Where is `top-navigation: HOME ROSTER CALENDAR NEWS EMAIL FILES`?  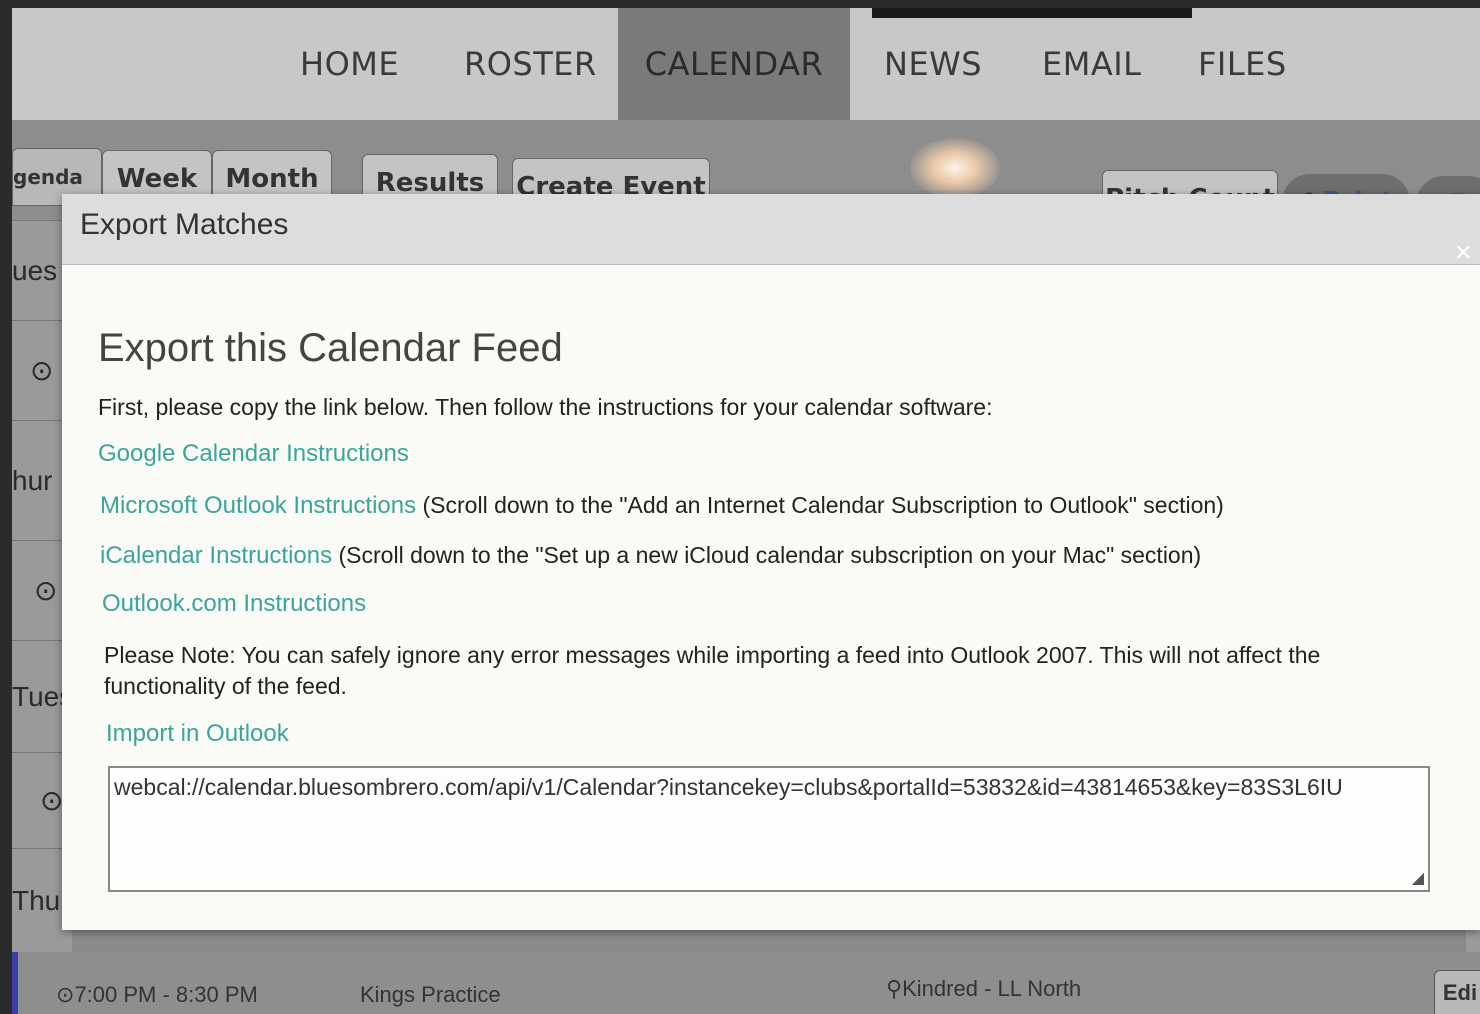
top-navigation: HOME ROSTER CALENDAR NEWS EMAIL FILES is located at coordinates (746, 64).